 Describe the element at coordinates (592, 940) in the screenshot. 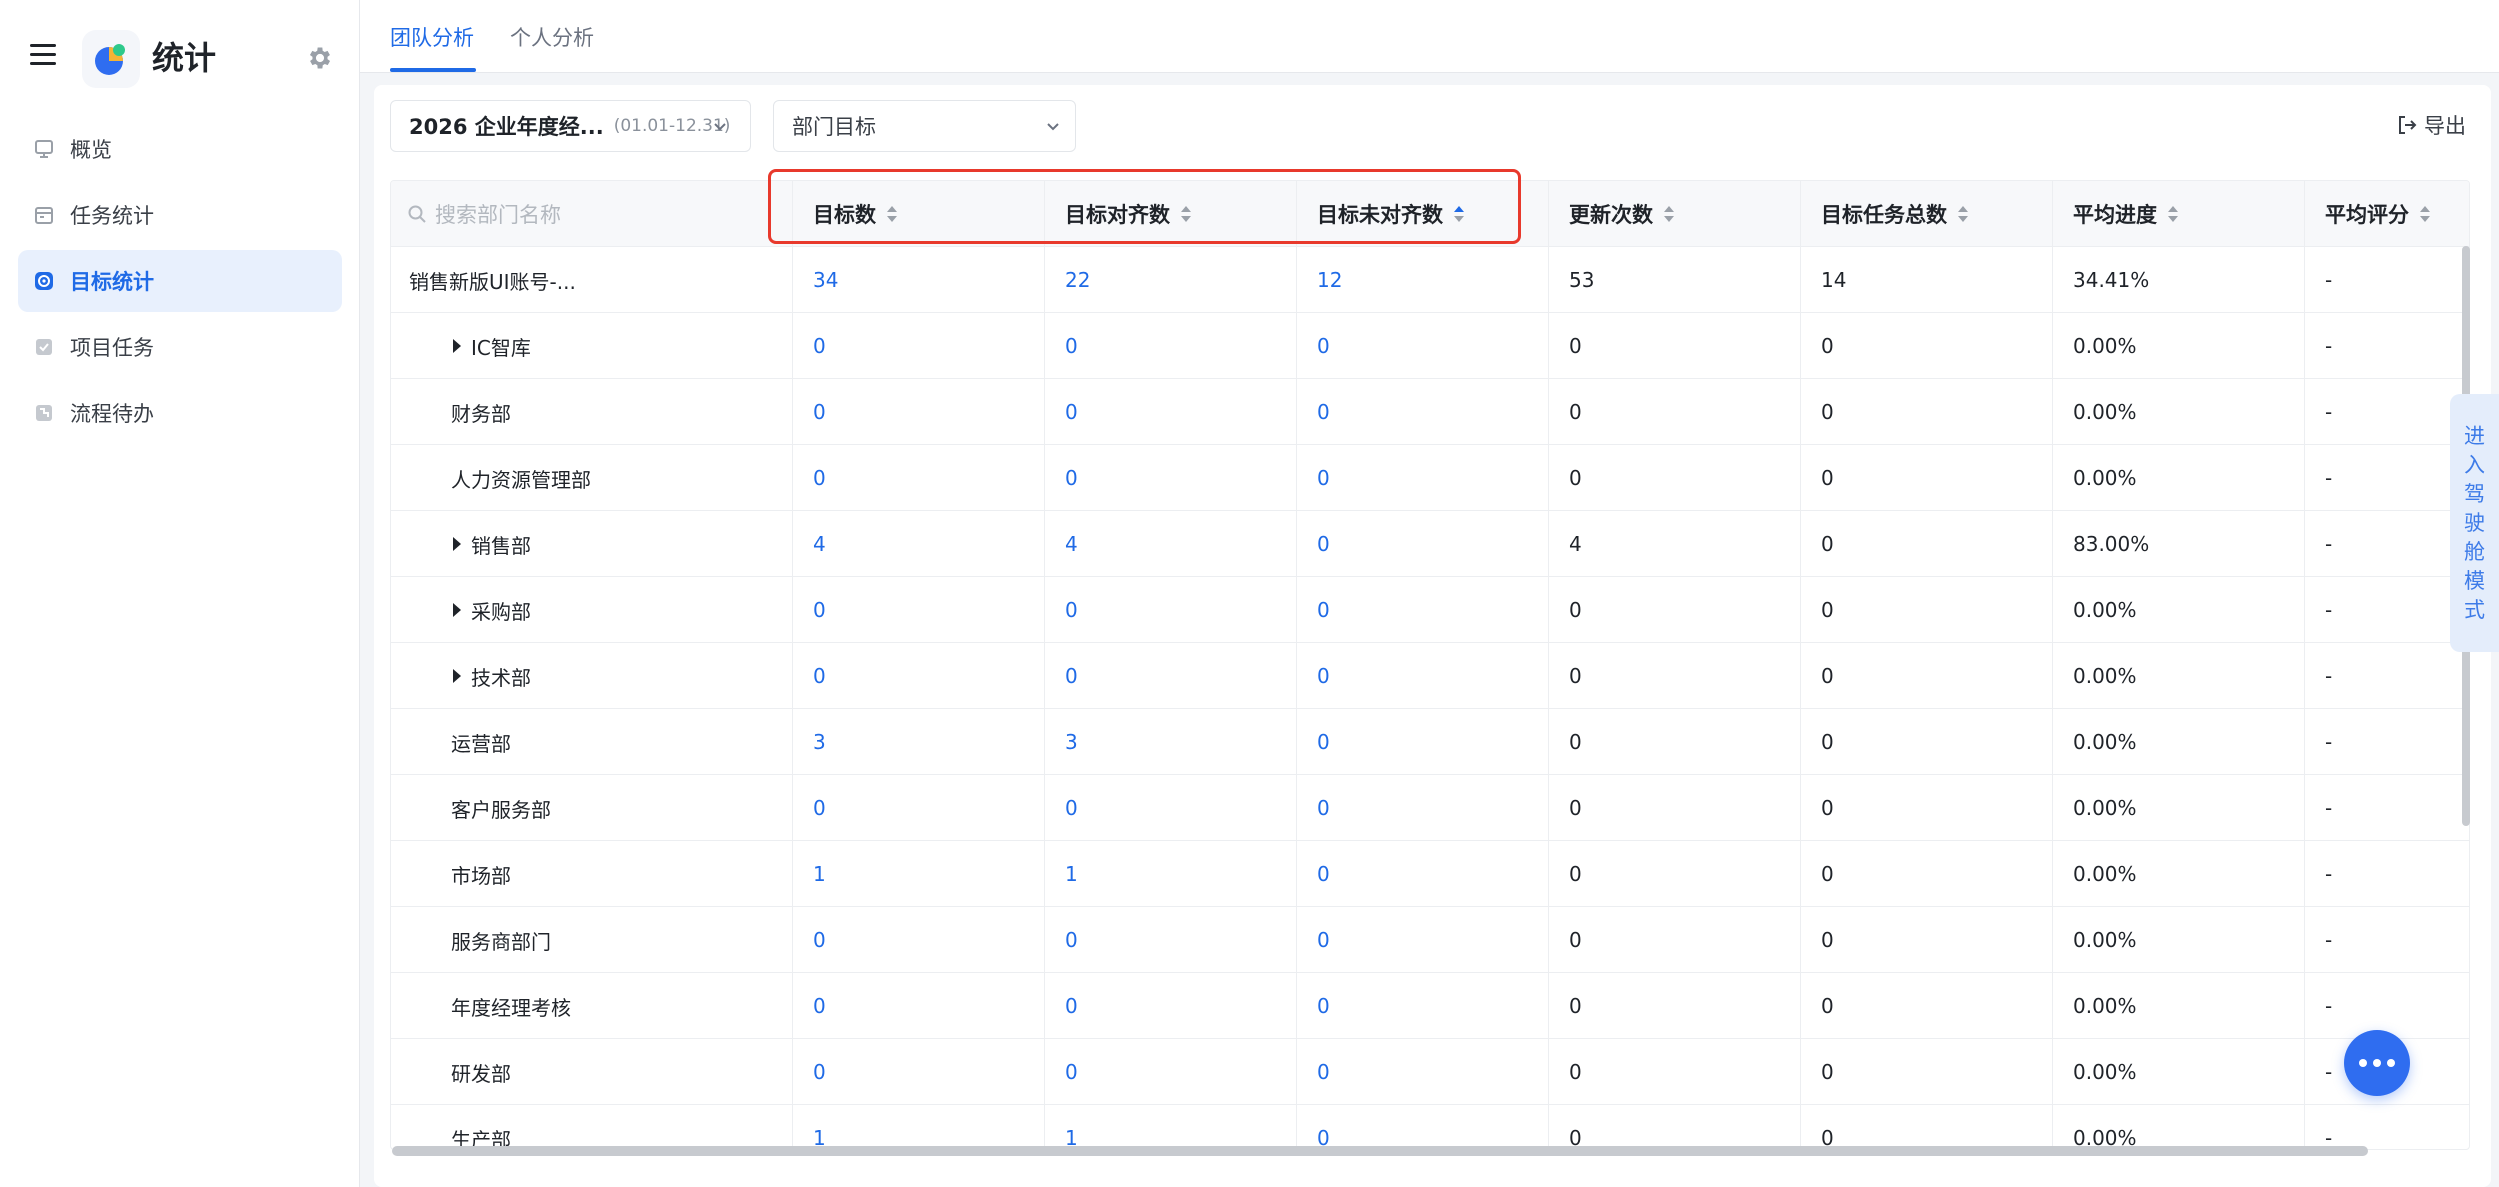

I see `department-name-cell: 服务商部门` at that location.